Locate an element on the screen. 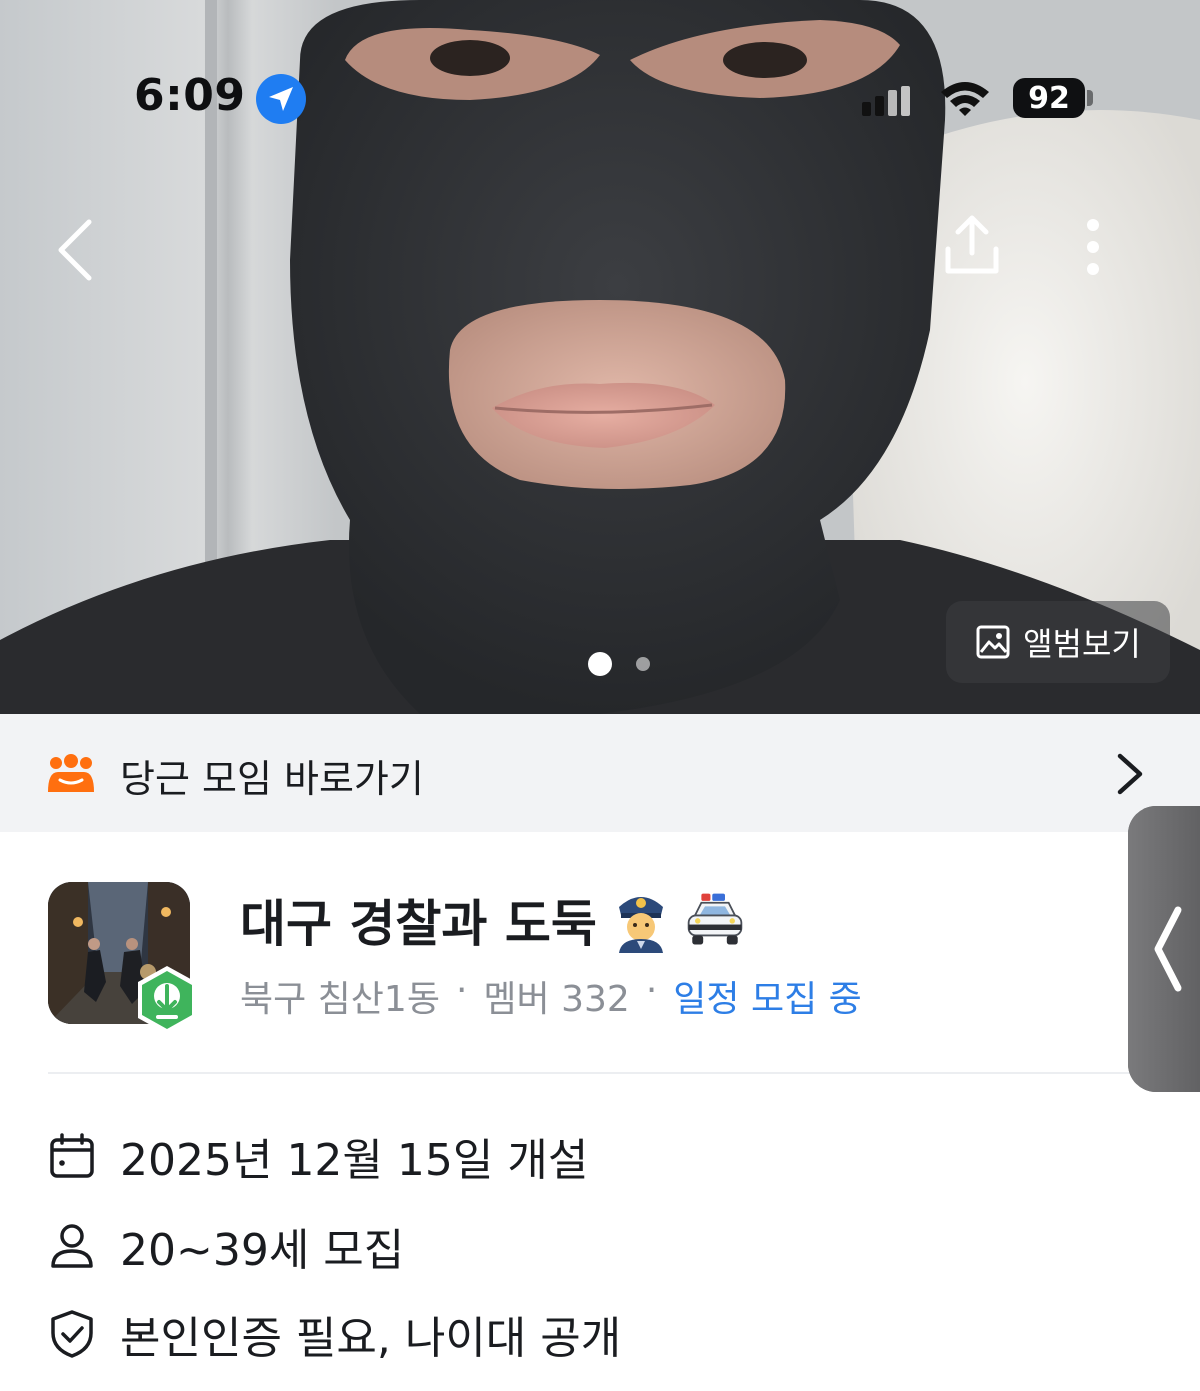 This screenshot has height=1391, width=1200. location-arrow-icon is located at coordinates (281, 99).